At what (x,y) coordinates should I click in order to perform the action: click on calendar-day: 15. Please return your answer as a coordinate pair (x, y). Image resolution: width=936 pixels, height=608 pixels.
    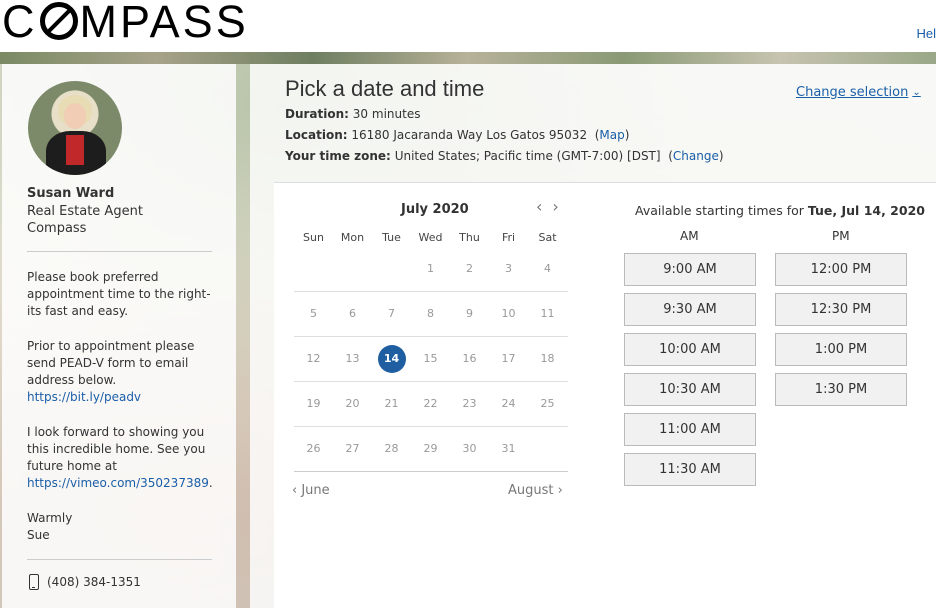
    Looking at the image, I should click on (430, 359).